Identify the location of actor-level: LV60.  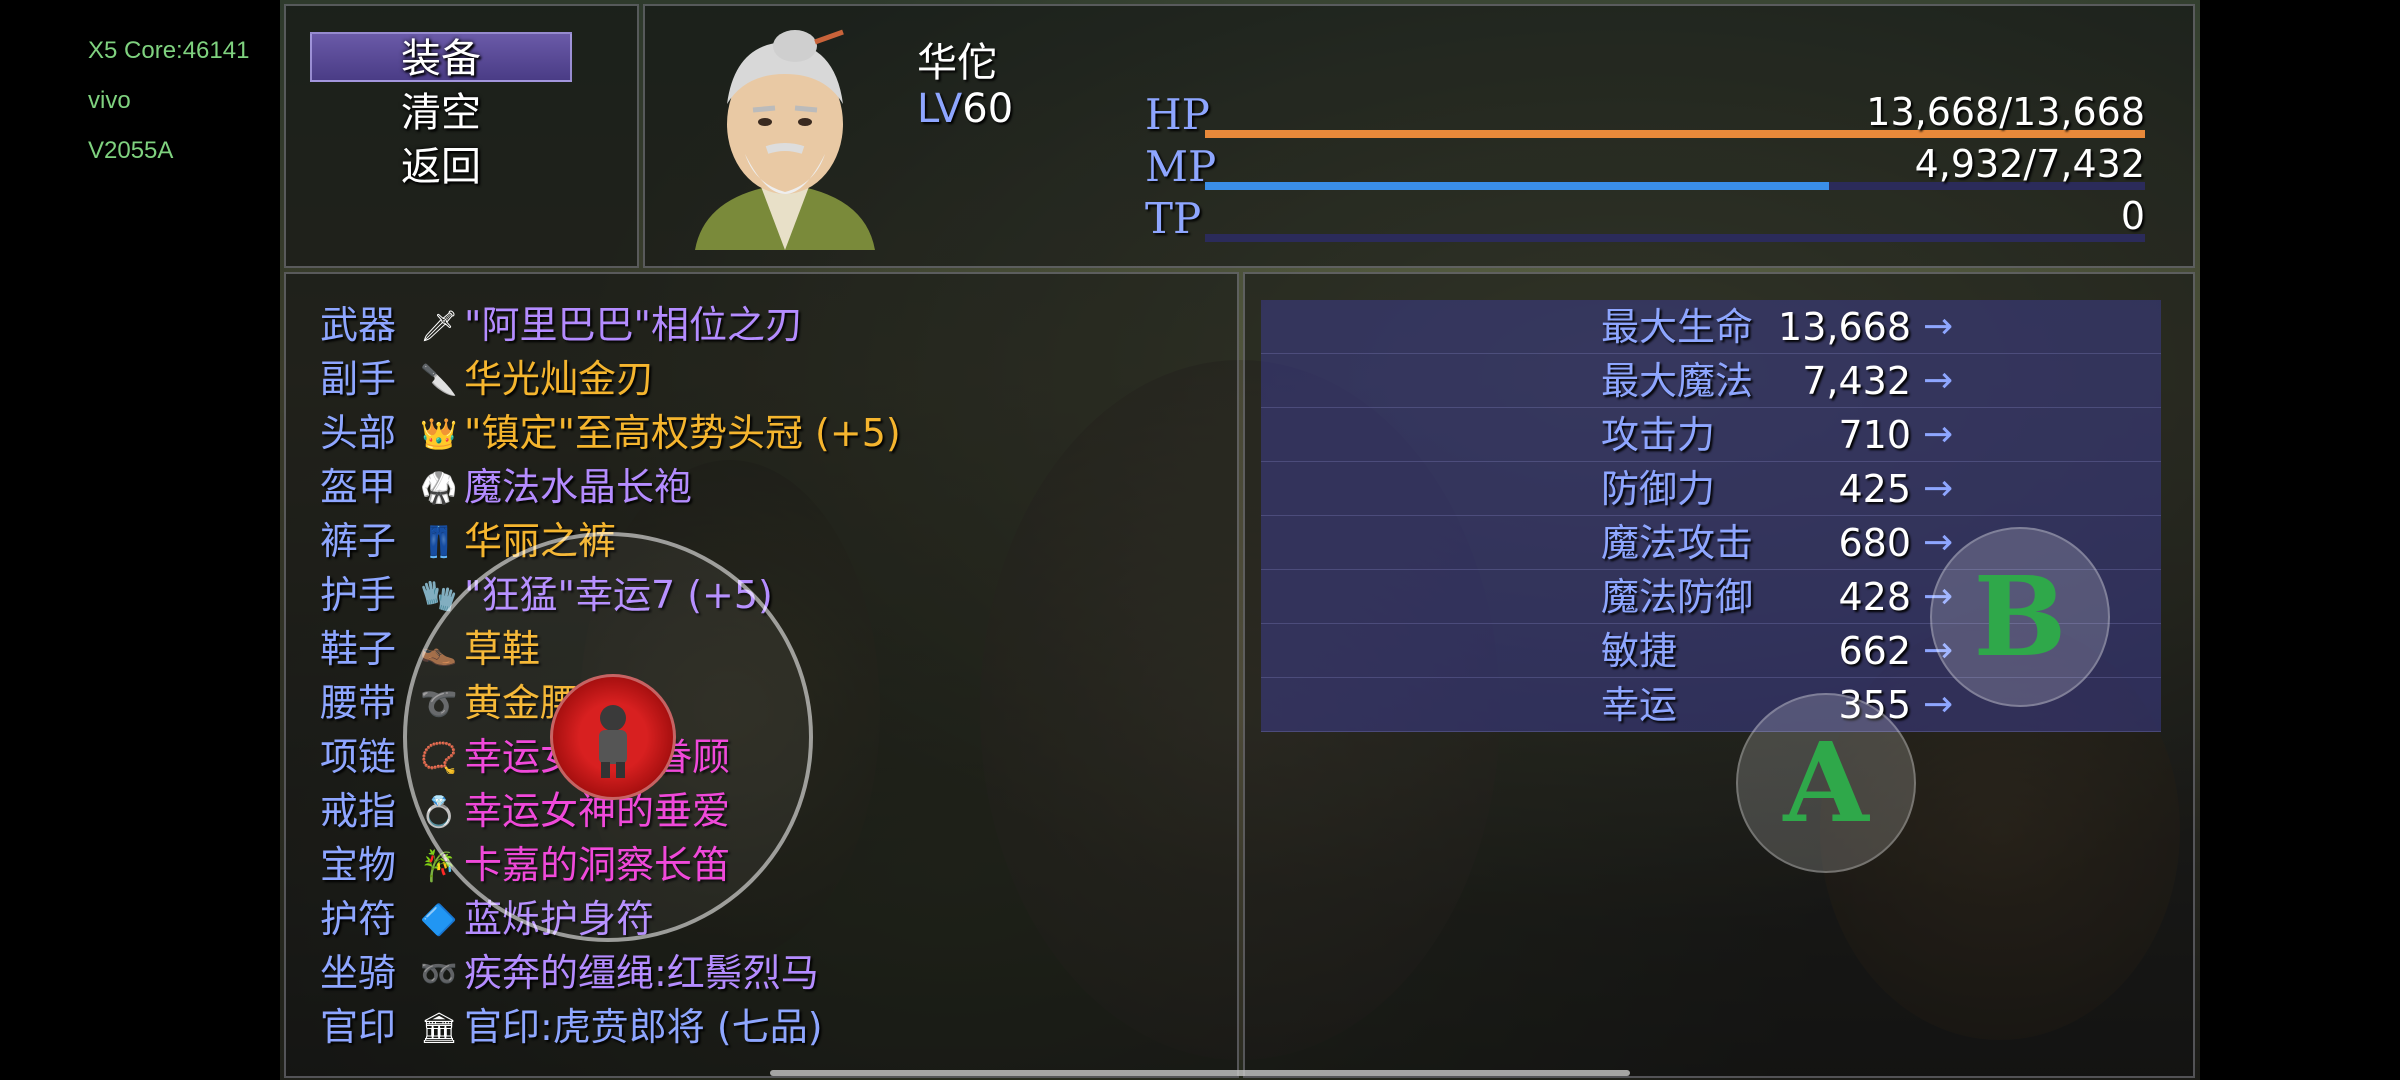
(965, 109).